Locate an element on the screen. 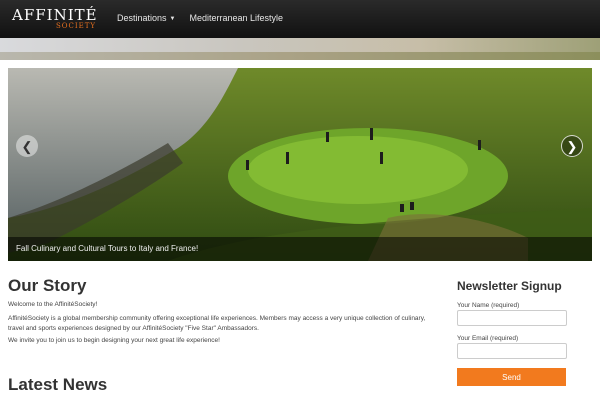 This screenshot has height=400, width=600. nav-item-mediterranean-lifestyle: Mediterranean Lifestyle is located at coordinates (236, 18).